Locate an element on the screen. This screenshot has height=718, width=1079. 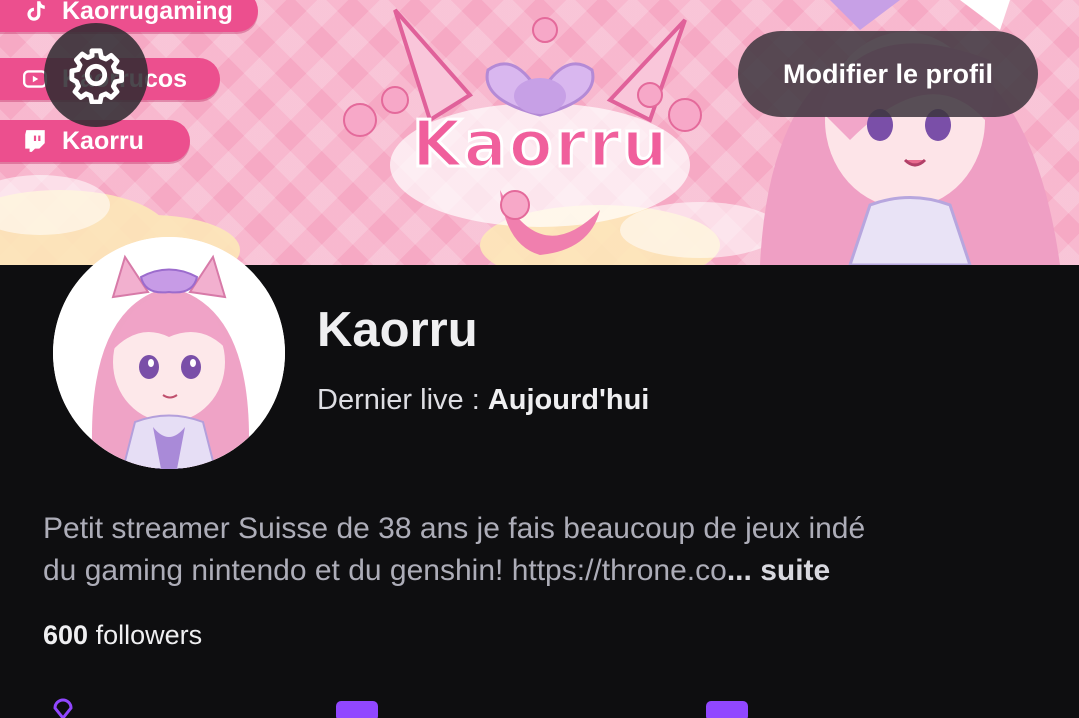
followers-count: 600 followers is located at coordinates (122, 635).